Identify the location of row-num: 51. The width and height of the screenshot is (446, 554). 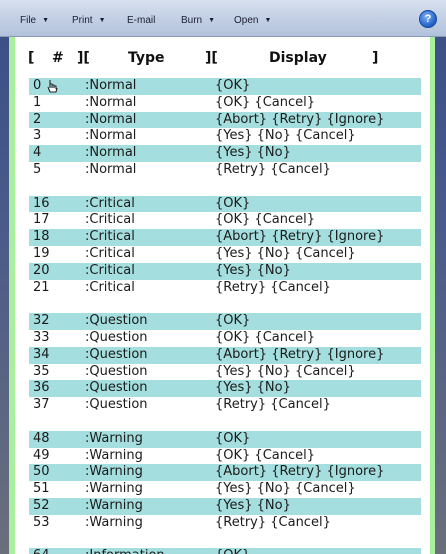
(41, 489).